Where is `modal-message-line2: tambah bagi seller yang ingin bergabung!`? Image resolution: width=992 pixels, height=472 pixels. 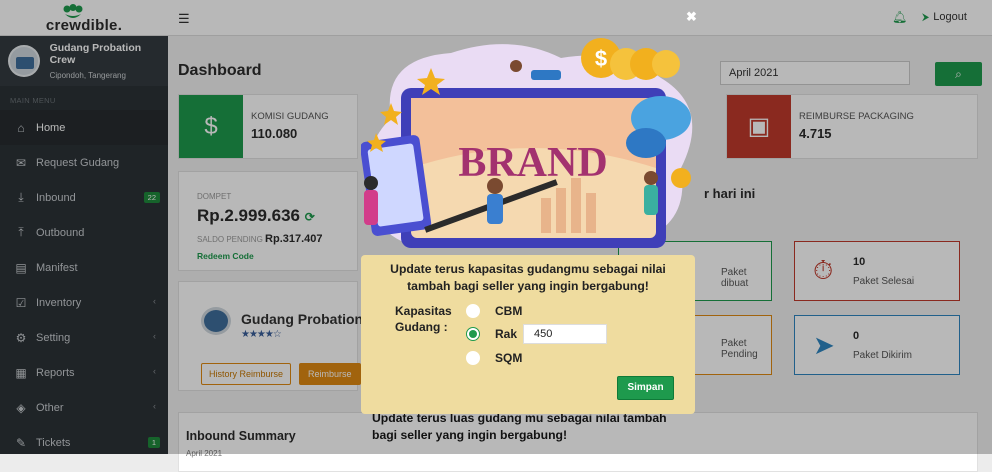
modal-message-line2: tambah bagi seller yang ingin bergabung! is located at coordinates (528, 286).